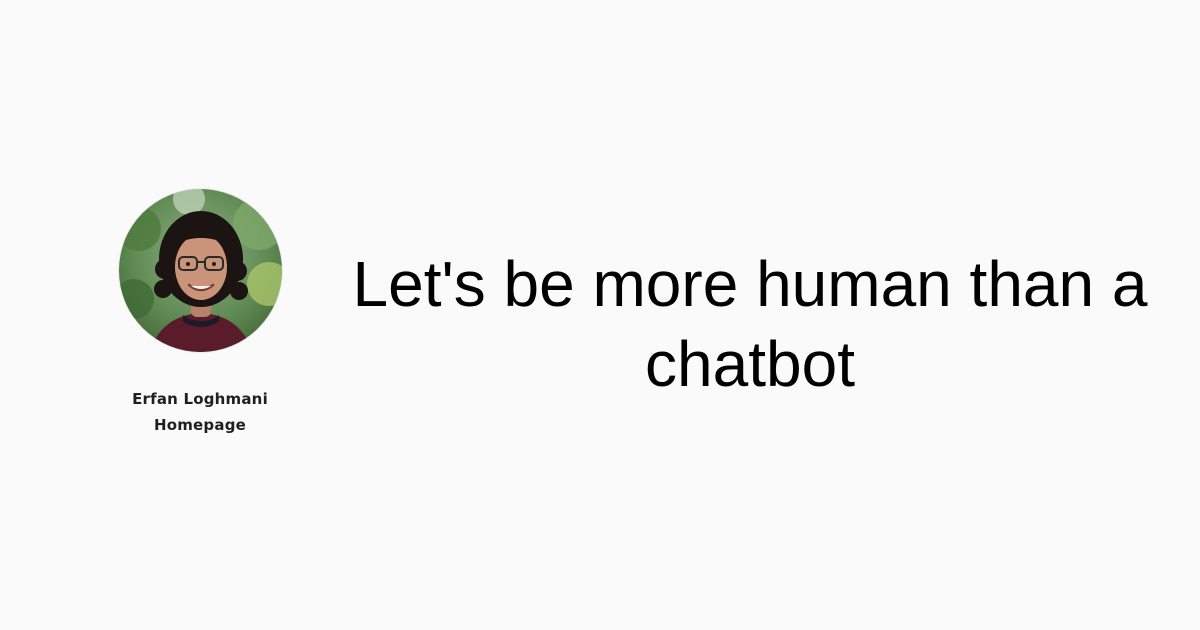 The image size is (1200, 630). Describe the element at coordinates (200, 412) in the screenshot. I see `site-name: Erfan Loghmani Homepage` at that location.